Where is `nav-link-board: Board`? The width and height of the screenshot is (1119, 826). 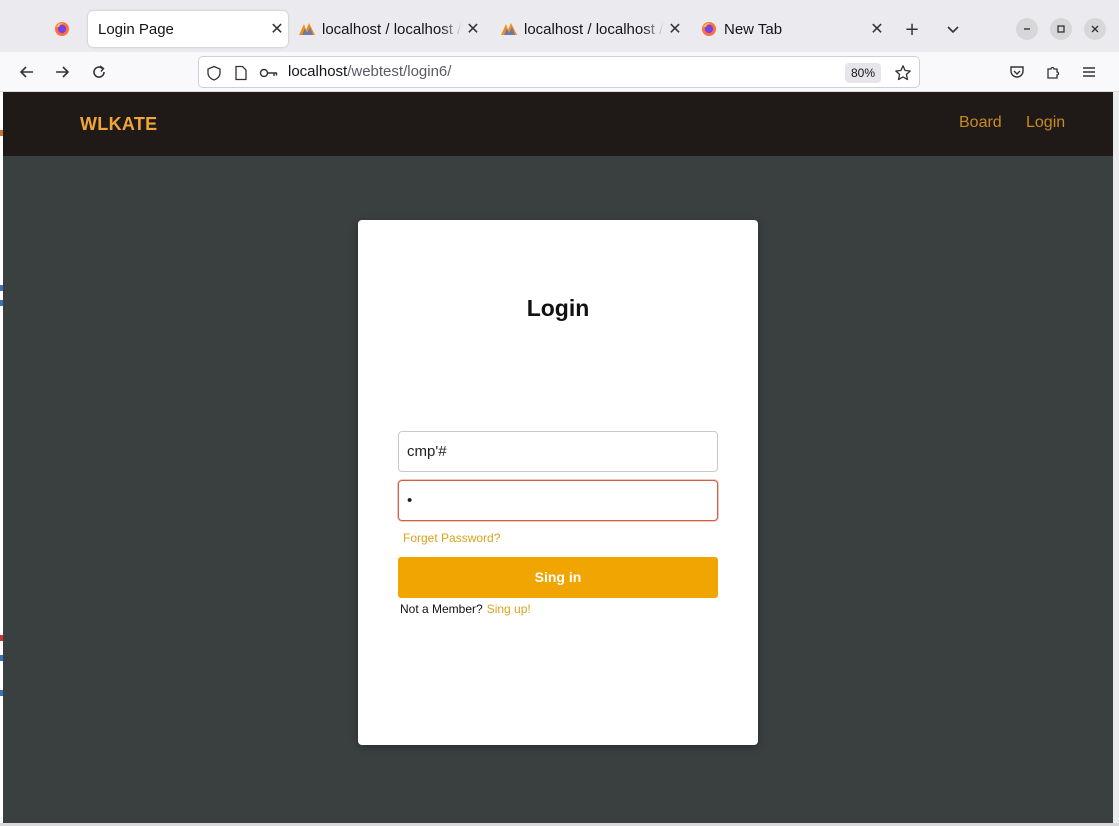 nav-link-board: Board is located at coordinates (980, 123).